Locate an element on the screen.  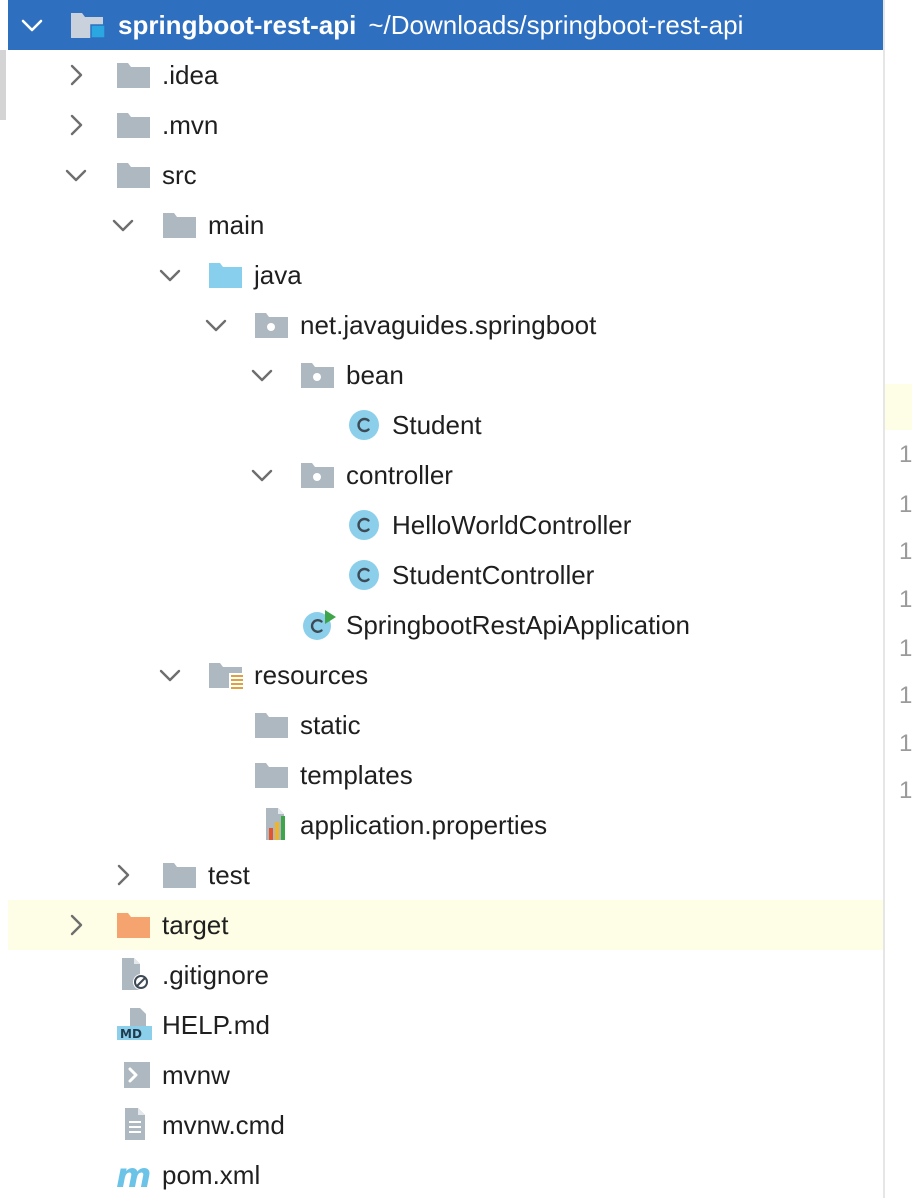
tree-item-label: application.properties is located at coordinates (424, 825).